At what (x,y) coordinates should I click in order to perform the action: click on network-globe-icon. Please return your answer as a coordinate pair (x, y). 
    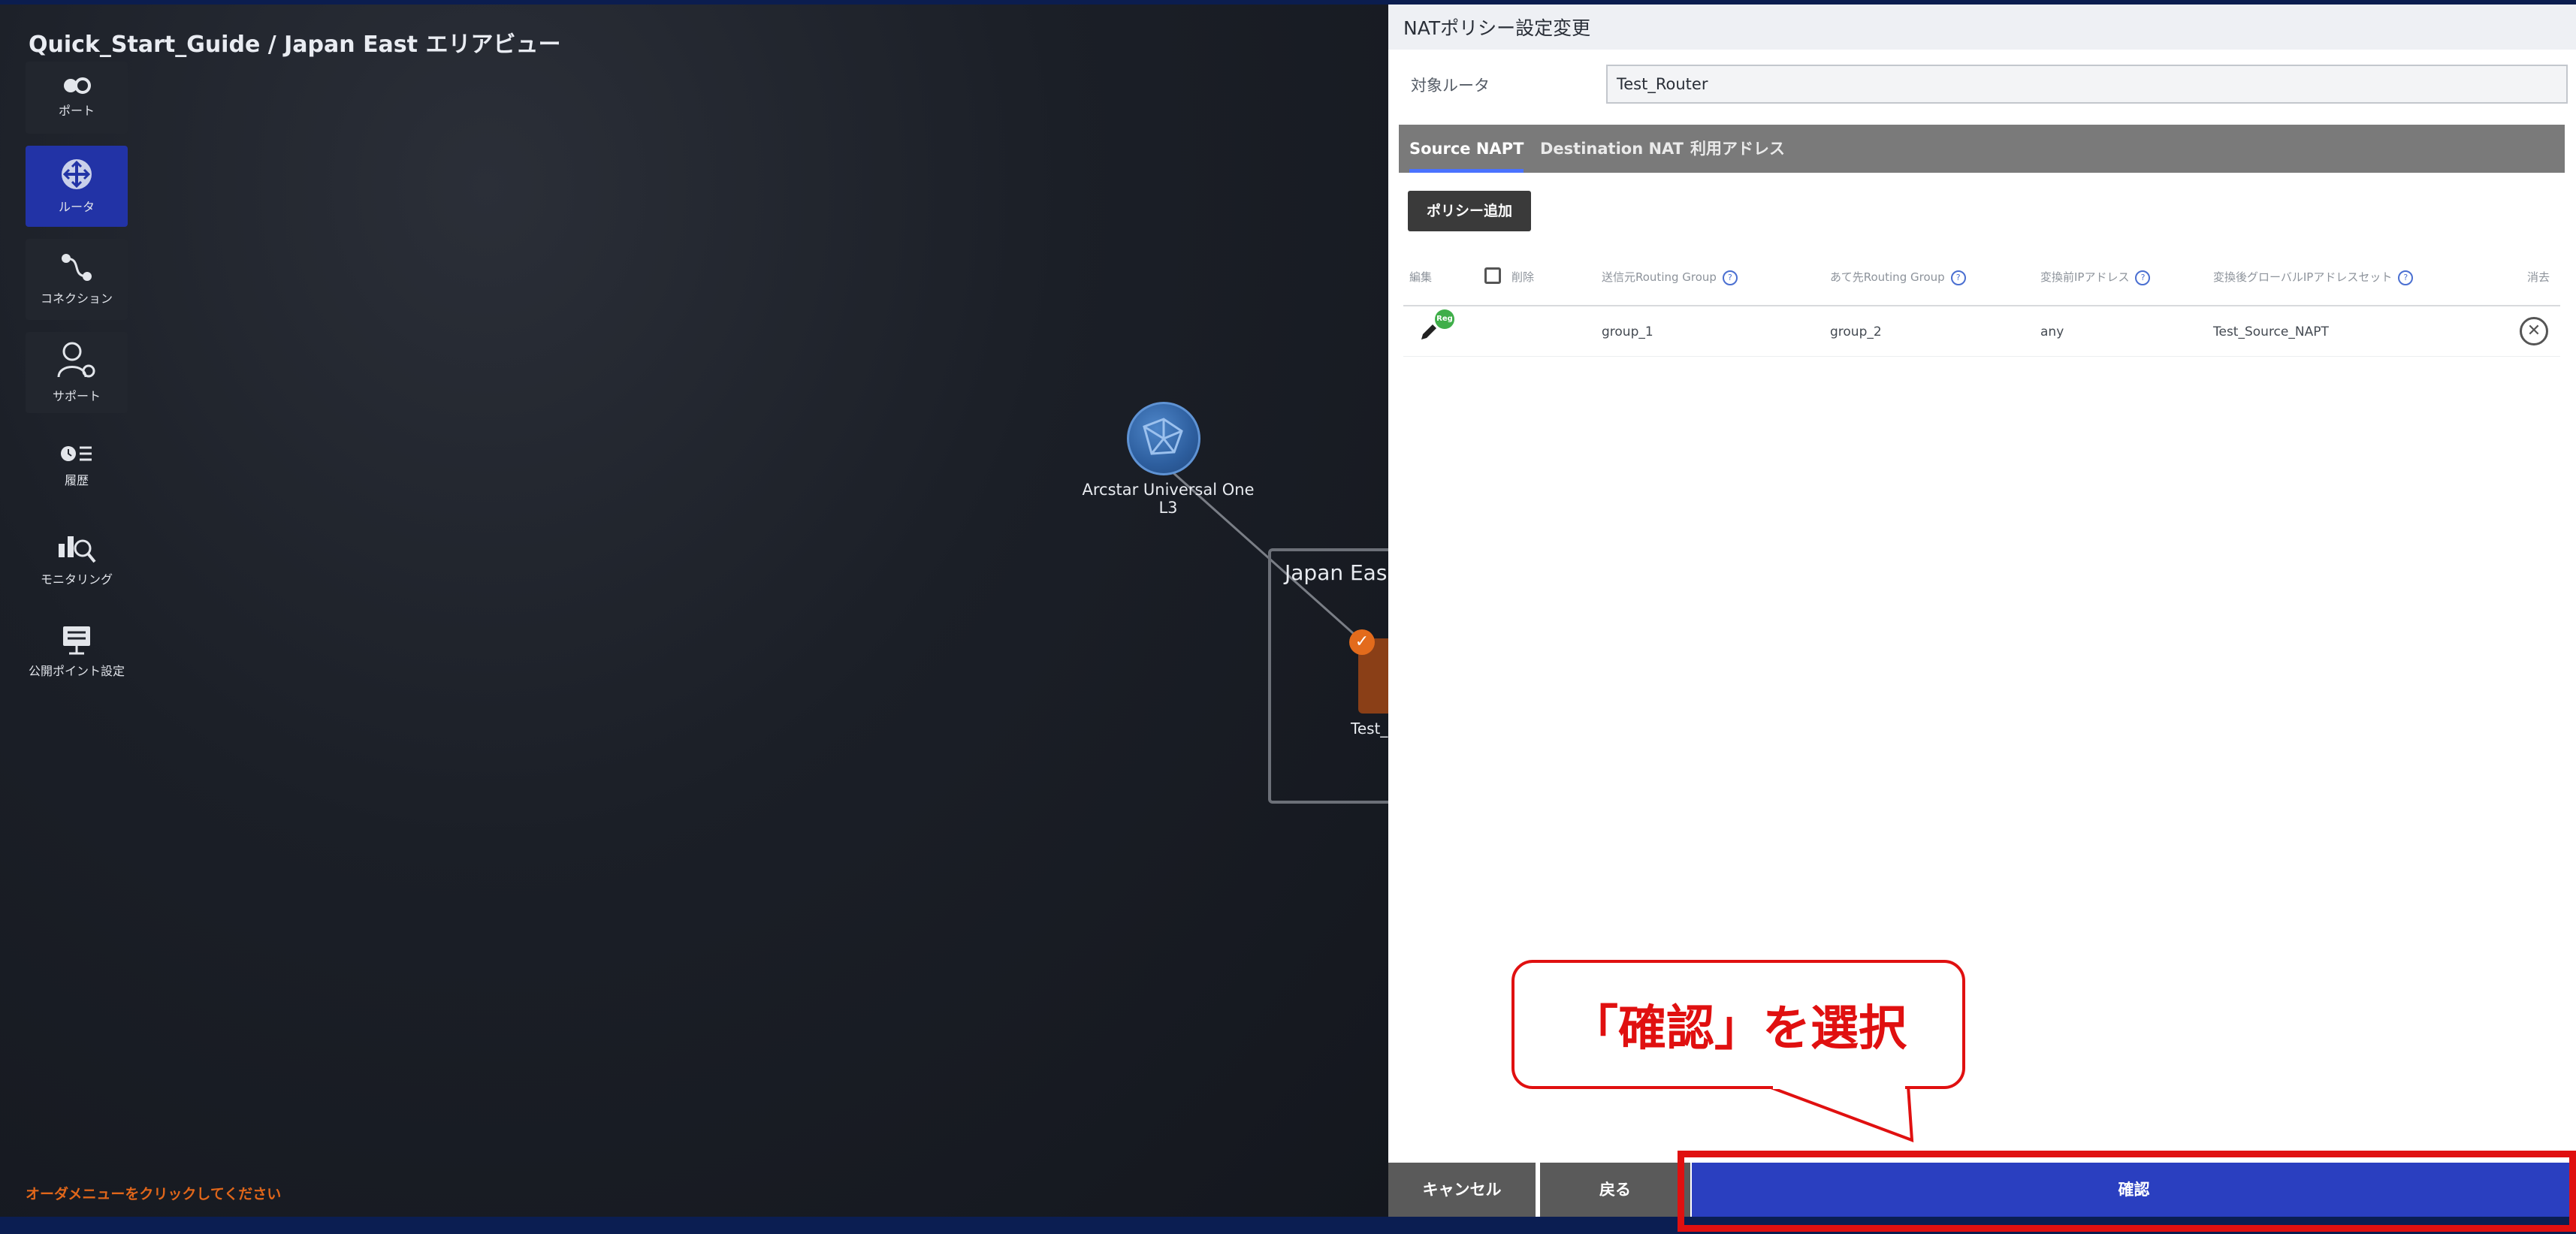
    Looking at the image, I should click on (1163, 436).